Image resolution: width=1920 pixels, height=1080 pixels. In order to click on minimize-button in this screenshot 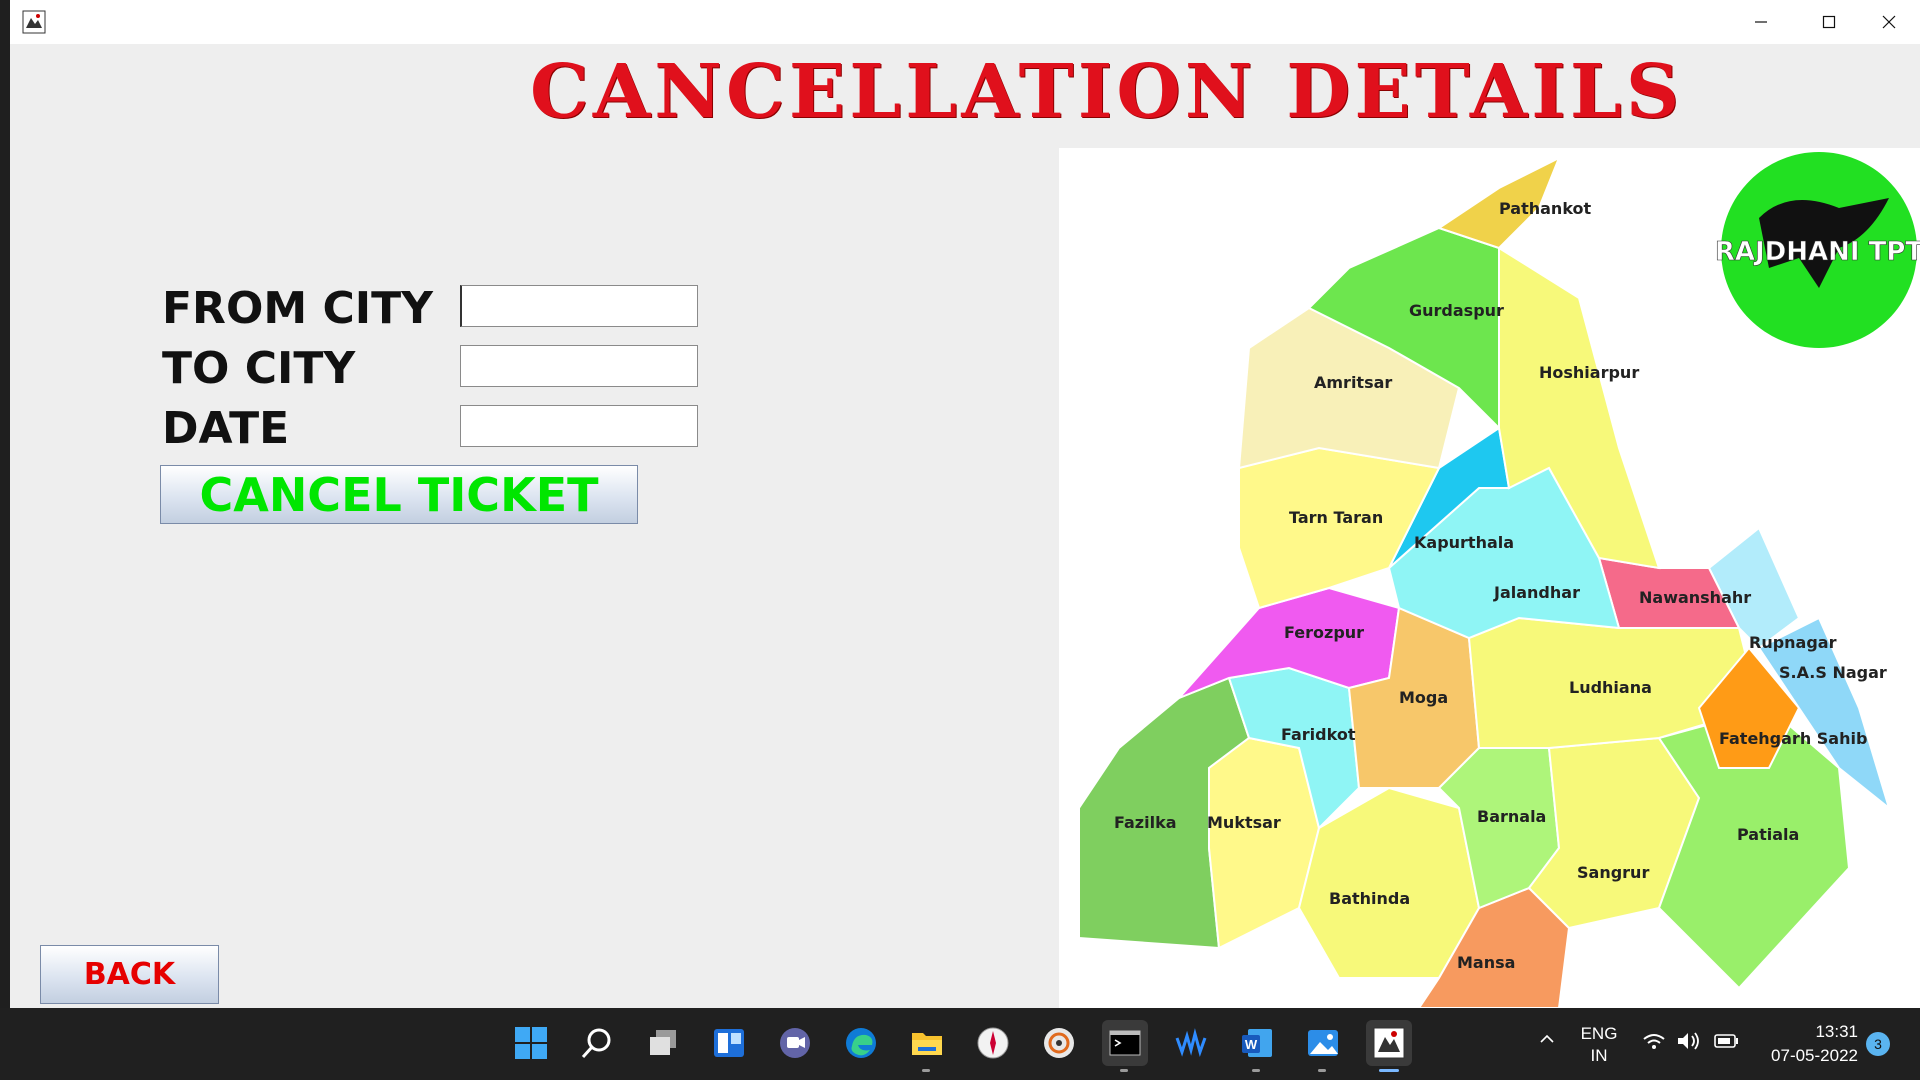, I will do `click(1761, 22)`.